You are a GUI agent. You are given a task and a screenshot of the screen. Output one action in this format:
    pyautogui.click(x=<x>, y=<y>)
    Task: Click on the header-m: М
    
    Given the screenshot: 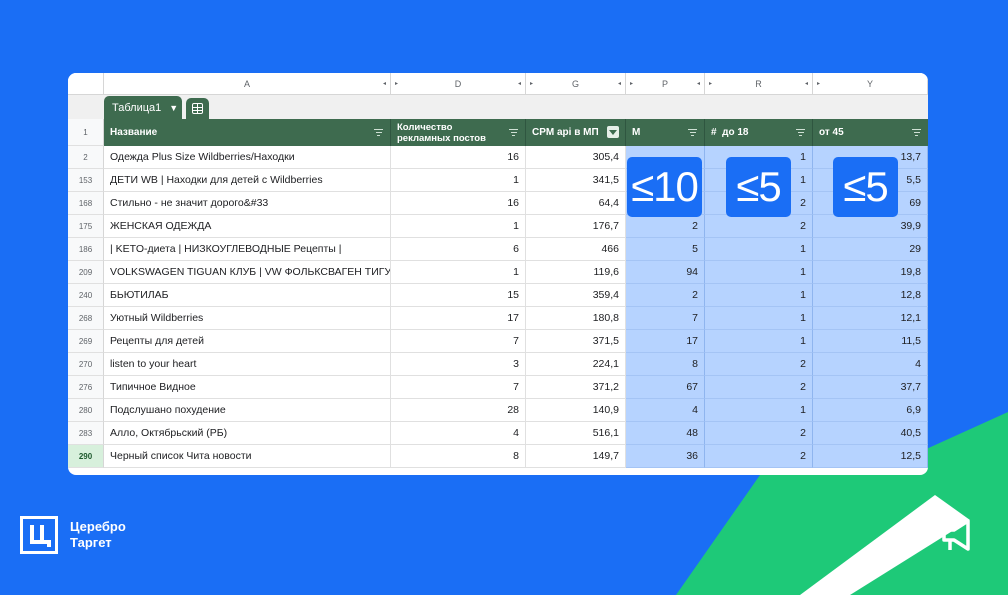 What is the action you would take?
    pyautogui.click(x=665, y=132)
    